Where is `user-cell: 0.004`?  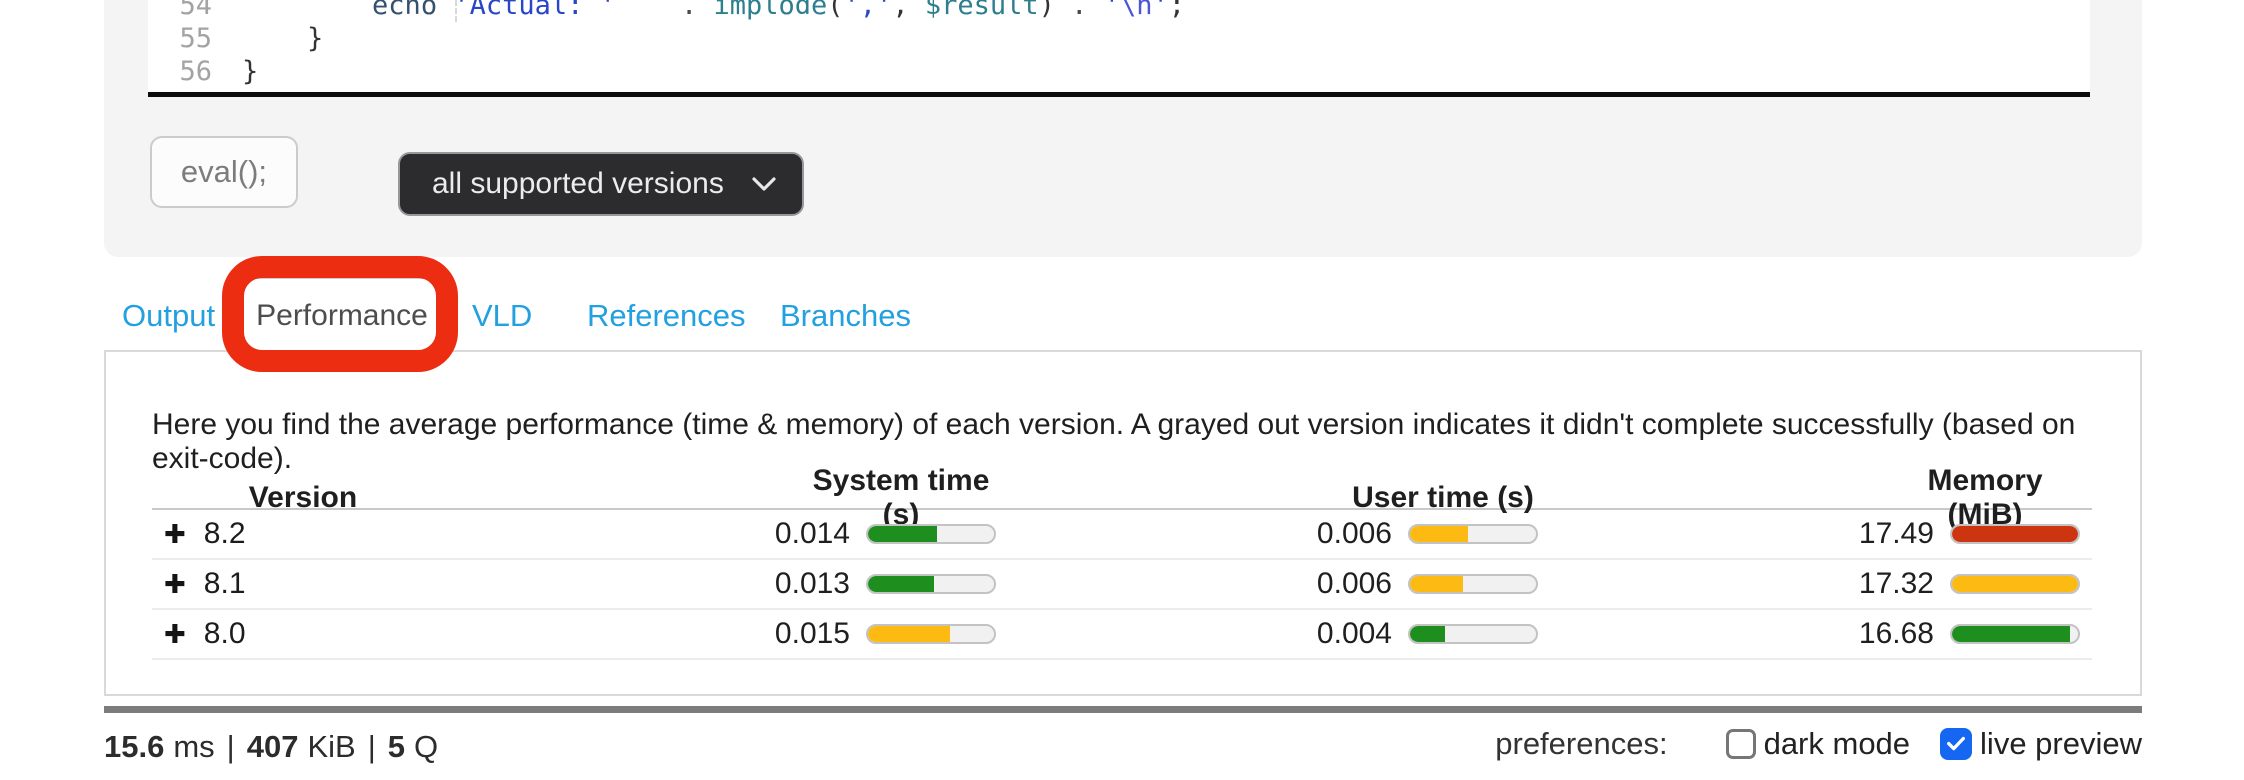 user-cell: 0.004 is located at coordinates (1426, 634).